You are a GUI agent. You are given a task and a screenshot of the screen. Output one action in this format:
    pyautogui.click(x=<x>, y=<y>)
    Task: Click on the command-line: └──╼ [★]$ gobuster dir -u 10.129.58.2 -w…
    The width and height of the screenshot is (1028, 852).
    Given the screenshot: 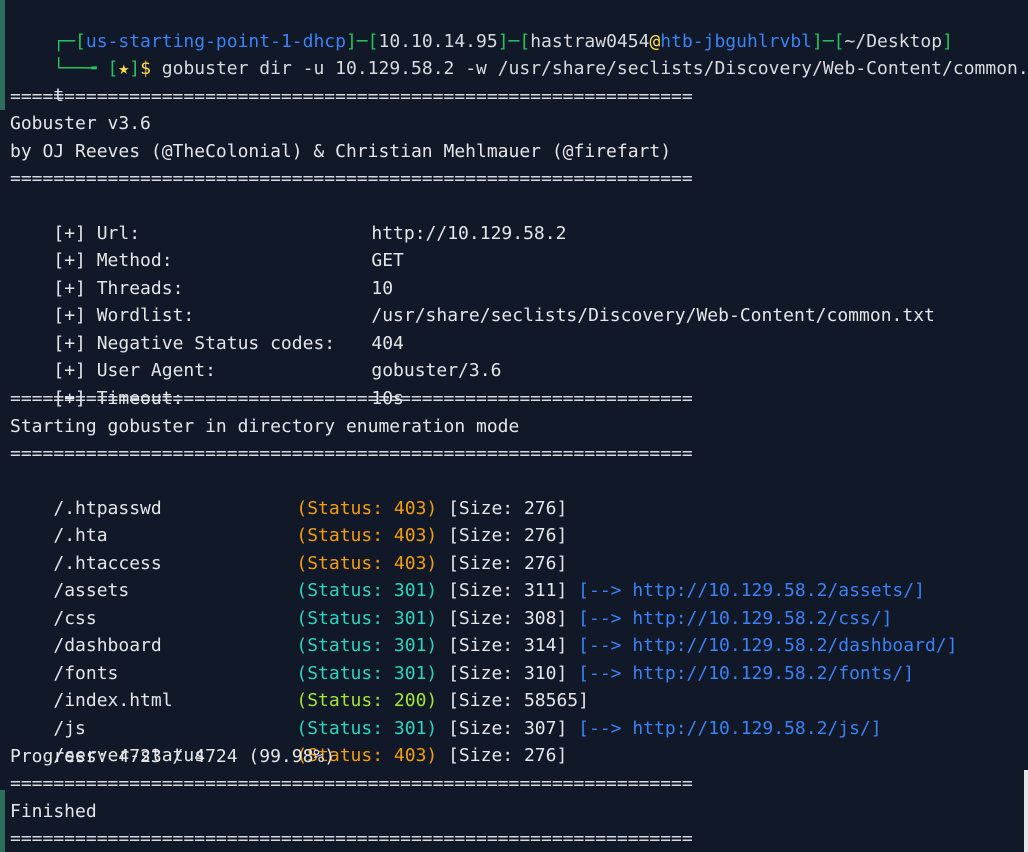 What is the action you would take?
    pyautogui.click(x=519, y=53)
    